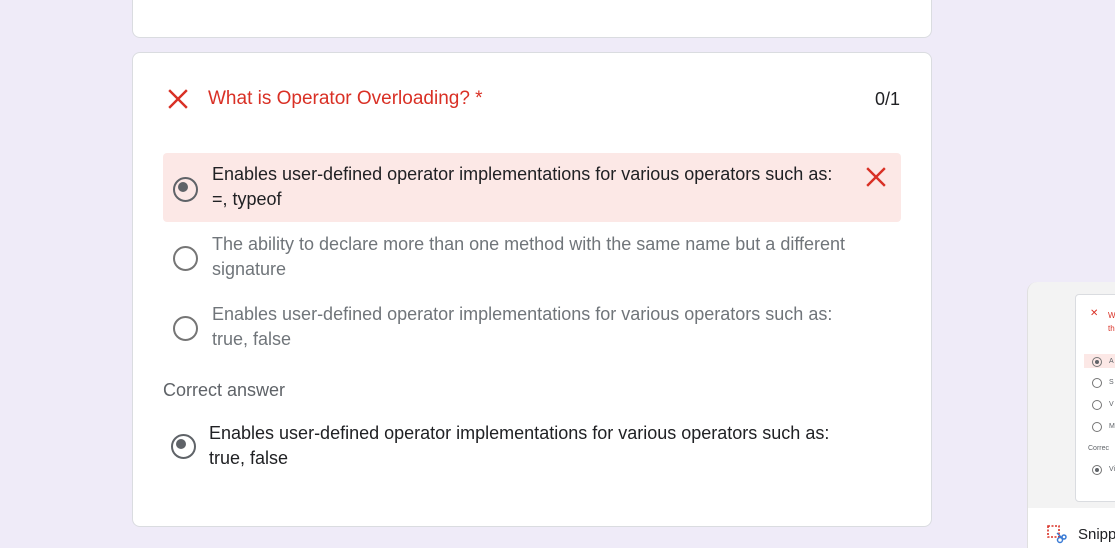 This screenshot has height=548, width=1115. What do you see at coordinates (887, 99) in the screenshot?
I see `question-score: 0/1` at bounding box center [887, 99].